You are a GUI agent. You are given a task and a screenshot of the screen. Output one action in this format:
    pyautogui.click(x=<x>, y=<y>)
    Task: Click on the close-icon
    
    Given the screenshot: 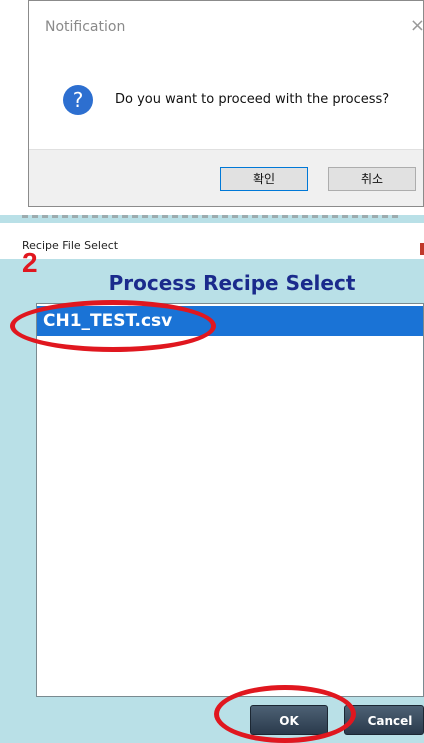 What is the action you would take?
    pyautogui.click(x=422, y=249)
    